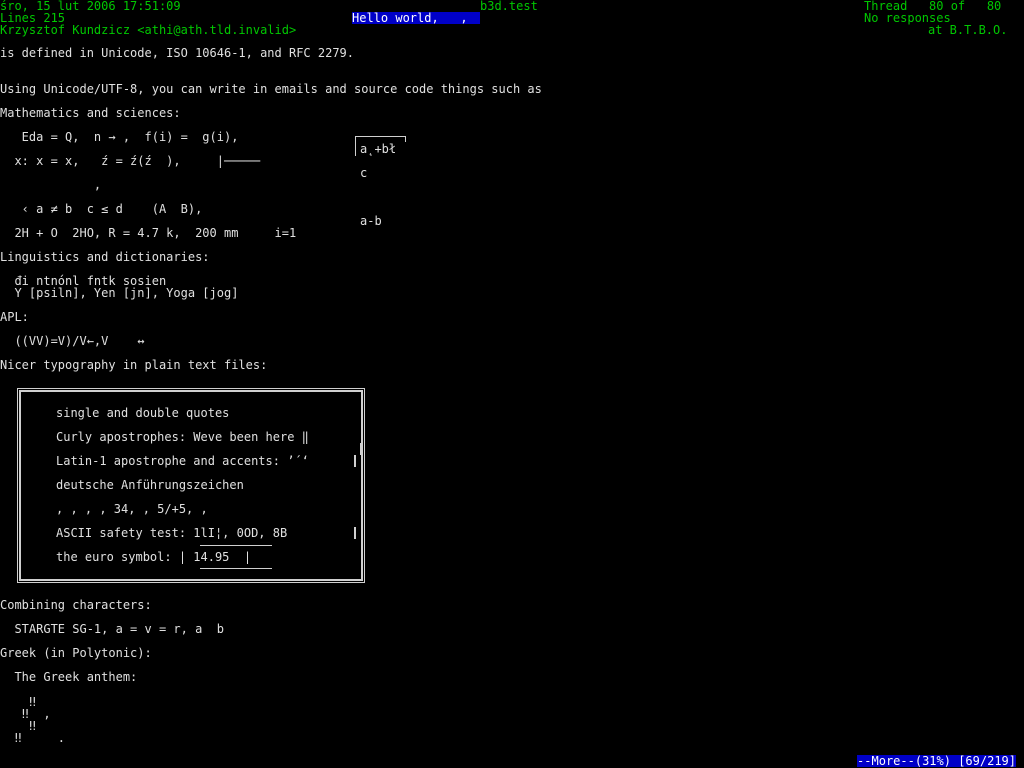 Image resolution: width=1024 pixels, height=768 pixels. I want to click on header-location: at B.T.B.O., so click(968, 30).